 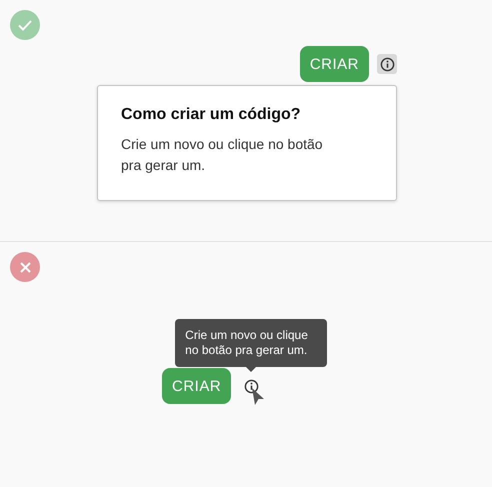 What do you see at coordinates (251, 369) in the screenshot?
I see `tooltip-pointer` at bounding box center [251, 369].